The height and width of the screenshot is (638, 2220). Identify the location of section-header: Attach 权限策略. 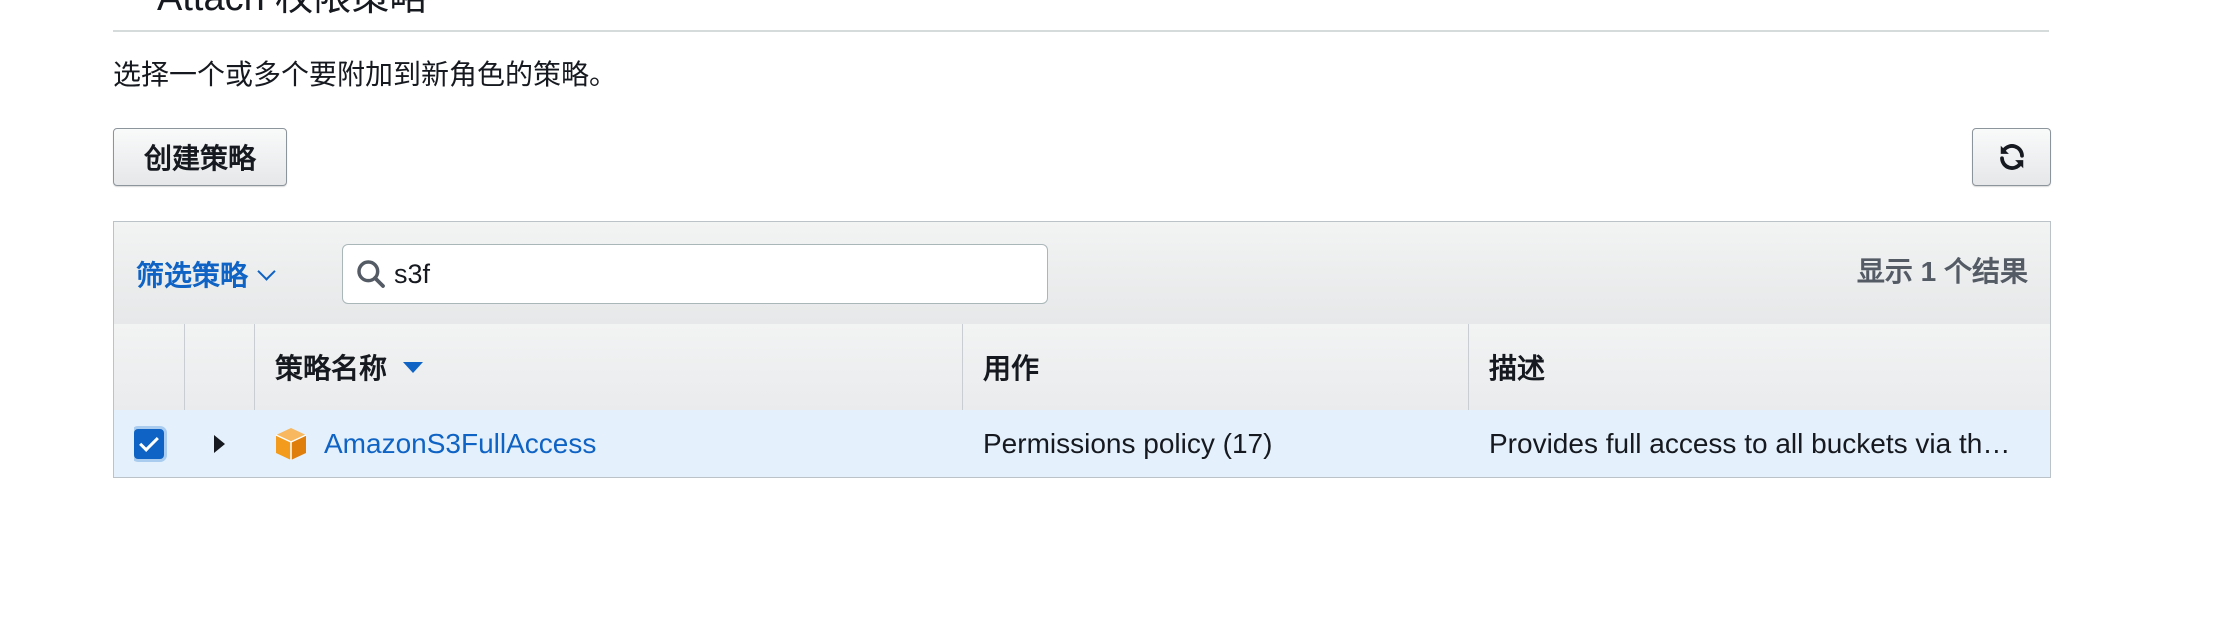
(1081, 16).